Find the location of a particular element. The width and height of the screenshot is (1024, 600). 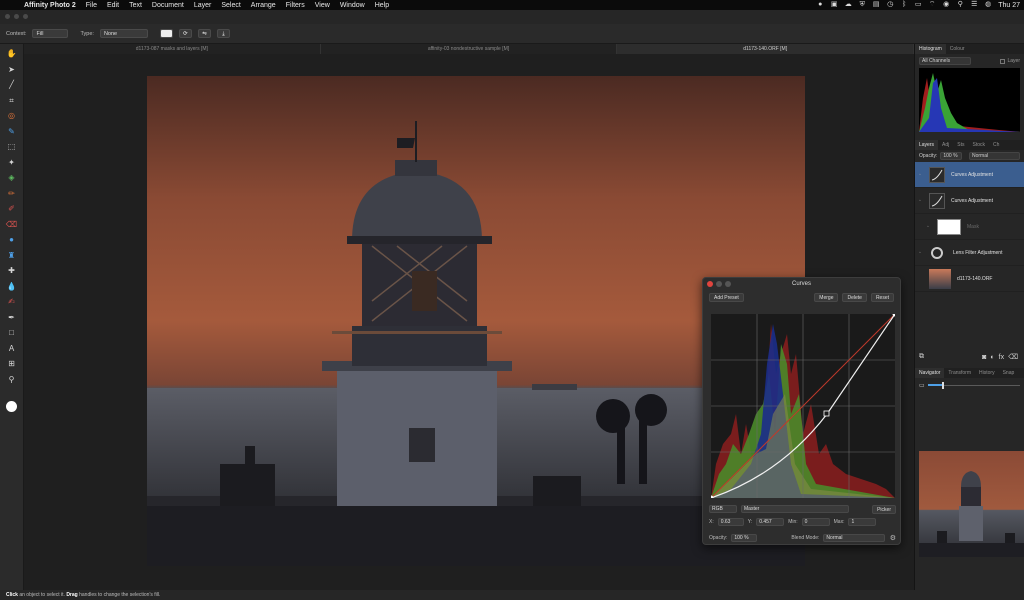

channel-dropdown: Master is located at coordinates (795, 509).